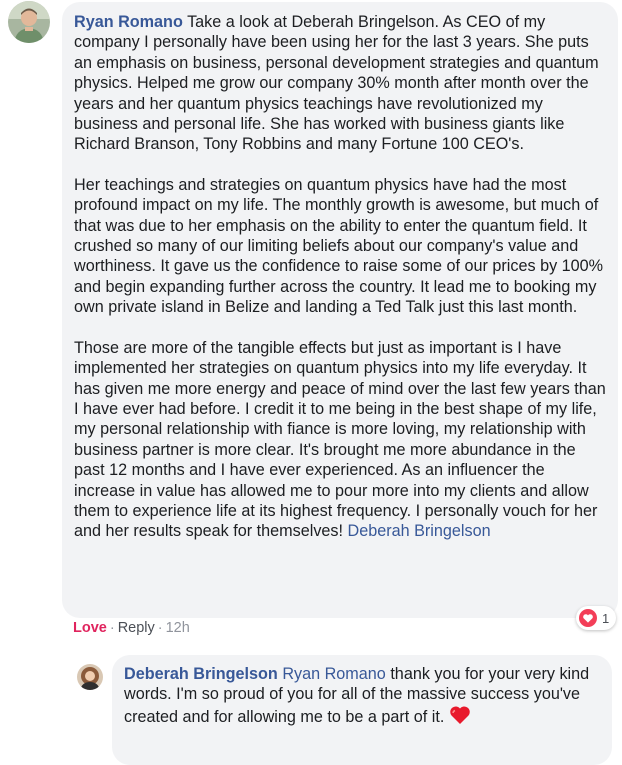 The width and height of the screenshot is (622, 765). Describe the element at coordinates (178, 628) in the screenshot. I see `timestamp-link: 12h` at that location.